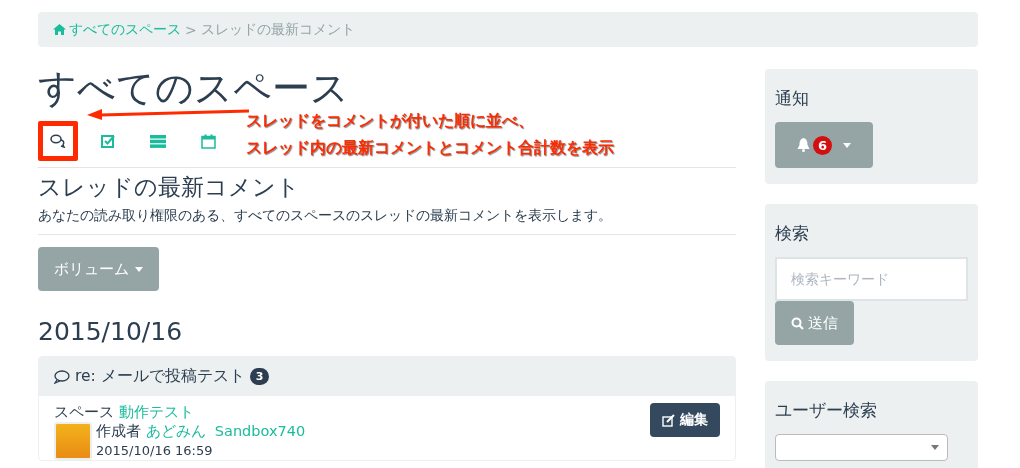 This screenshot has width=1020, height=468. I want to click on panel-title: 検索, so click(792, 233).